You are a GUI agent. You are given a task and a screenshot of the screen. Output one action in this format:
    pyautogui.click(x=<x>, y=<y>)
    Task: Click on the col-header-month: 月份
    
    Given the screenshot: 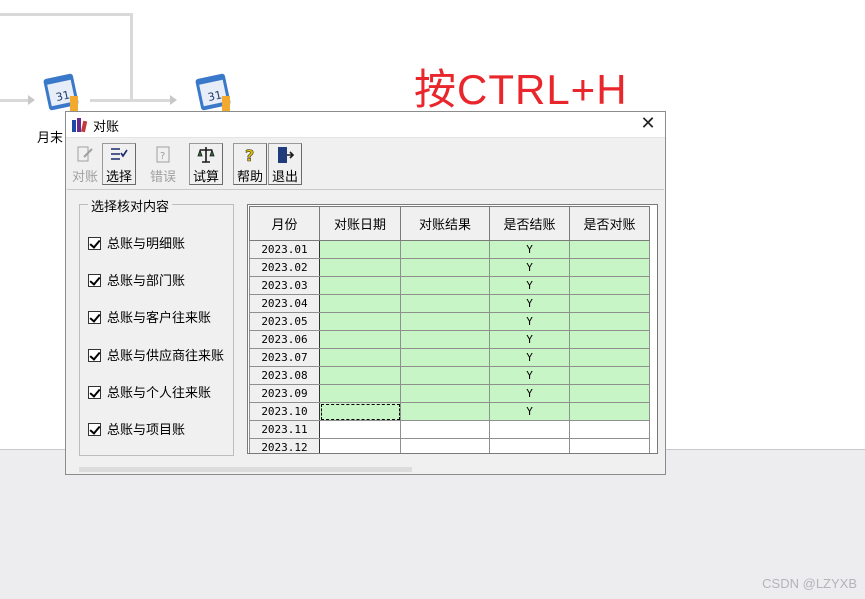 What is the action you would take?
    pyautogui.click(x=284, y=223)
    